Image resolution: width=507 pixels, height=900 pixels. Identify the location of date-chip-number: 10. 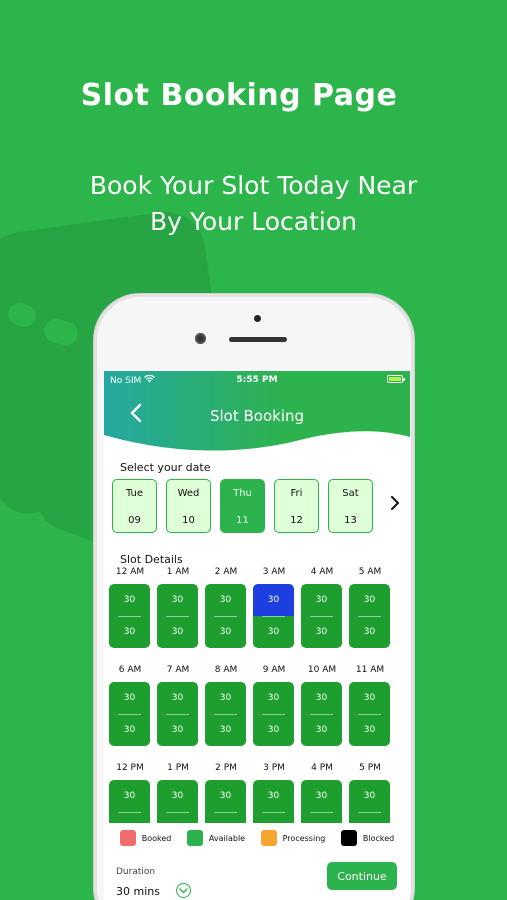
(188, 520).